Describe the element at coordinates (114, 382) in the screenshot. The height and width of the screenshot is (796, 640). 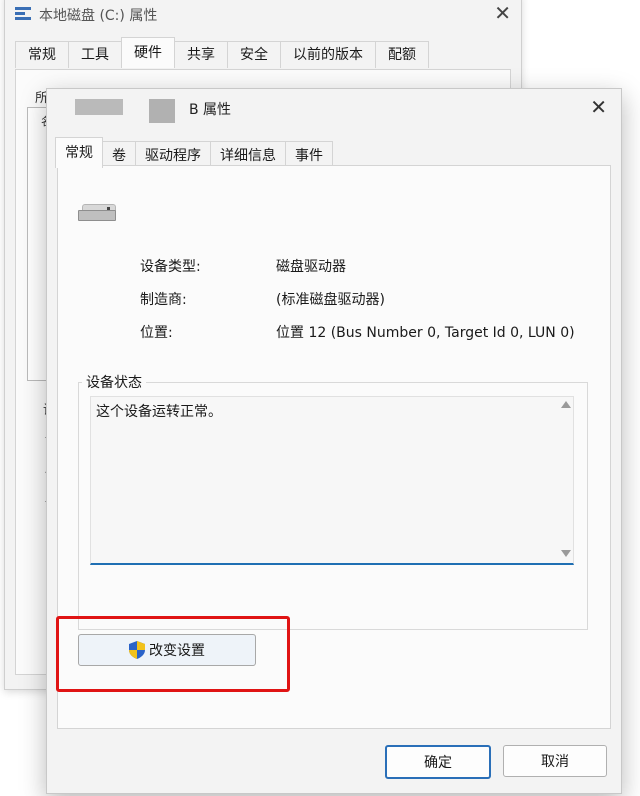
I see `device-status-title: 设备状态` at that location.